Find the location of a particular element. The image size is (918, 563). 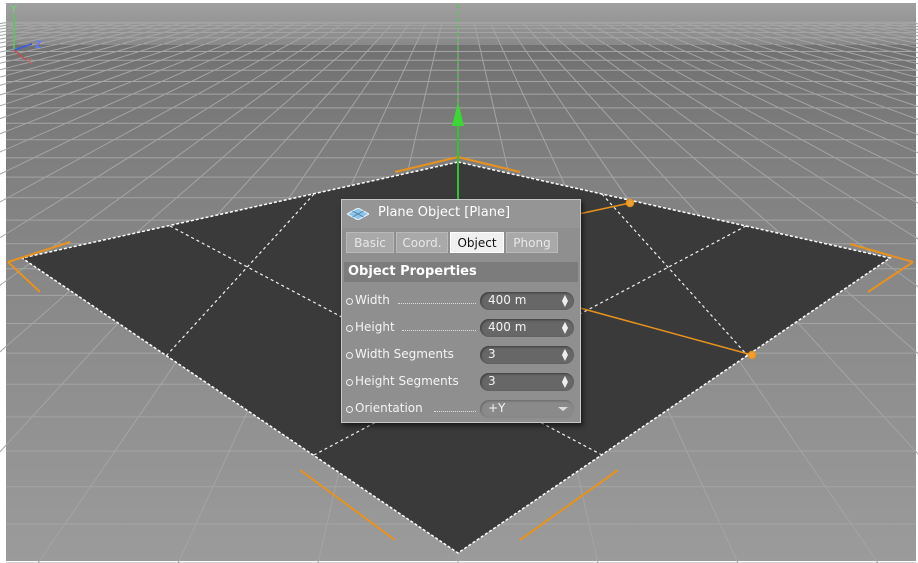

property-label: Width is located at coordinates (372, 300).